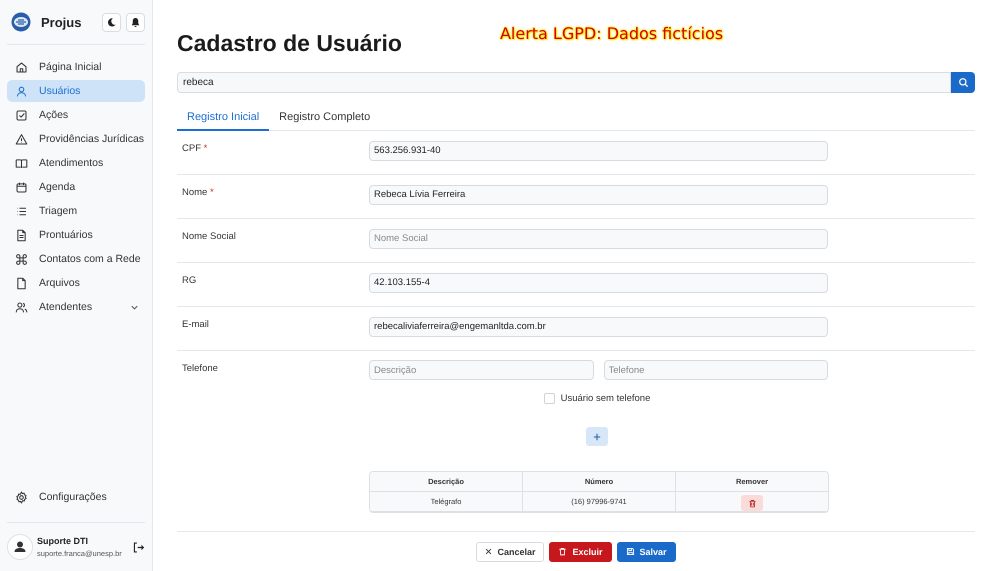  I want to click on sidebar-item: Agenda, so click(76, 187).